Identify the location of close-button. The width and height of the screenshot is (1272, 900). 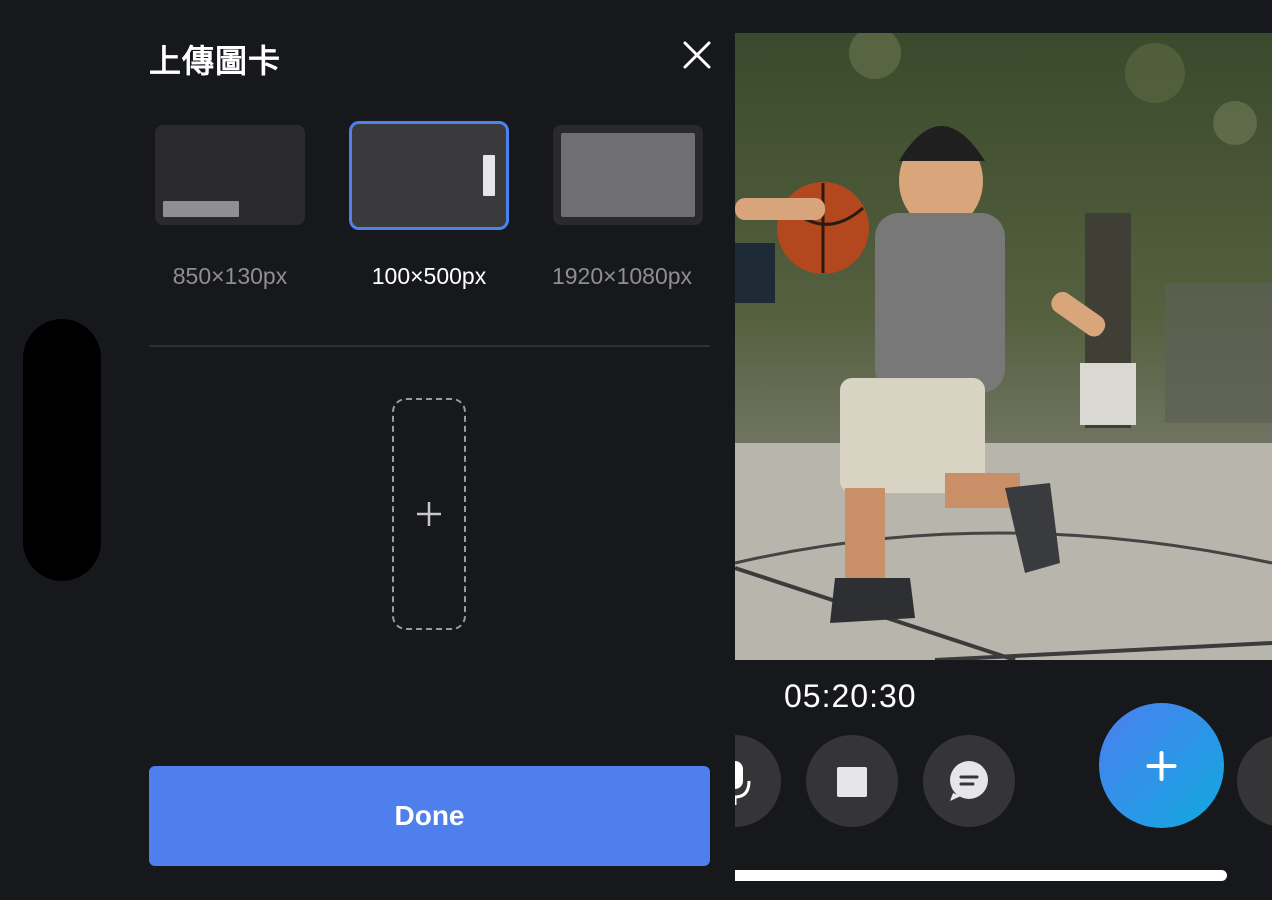
(697, 55).